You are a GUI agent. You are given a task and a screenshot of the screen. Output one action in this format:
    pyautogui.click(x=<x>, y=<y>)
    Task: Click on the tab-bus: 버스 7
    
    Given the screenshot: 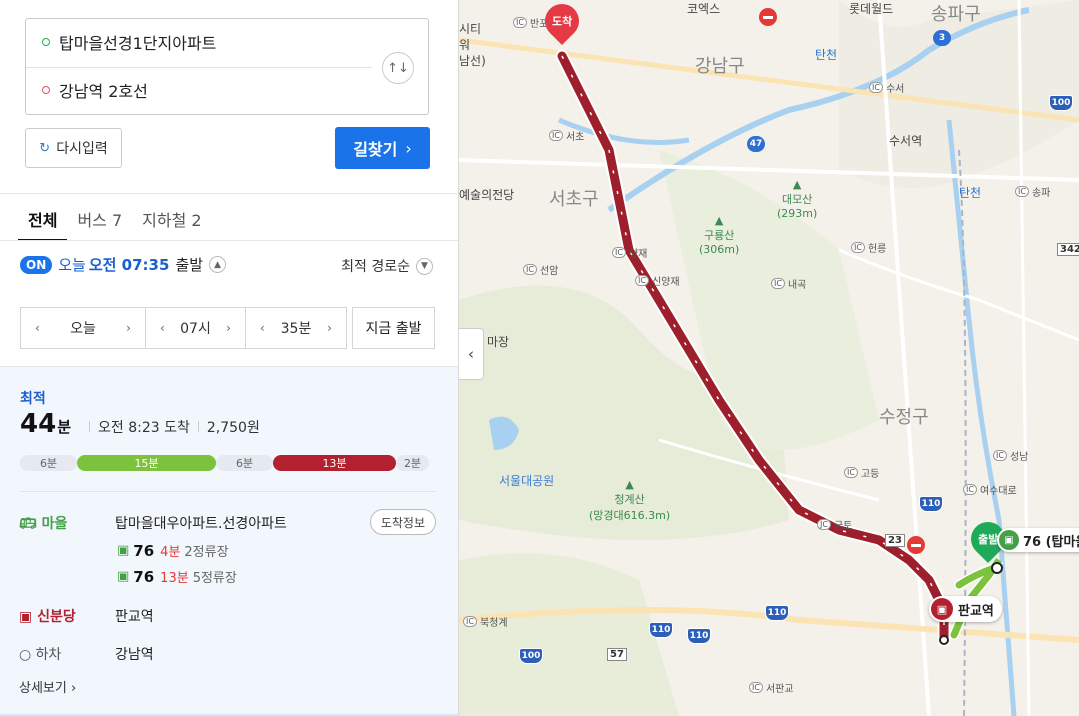 What is the action you would take?
    pyautogui.click(x=99, y=220)
    